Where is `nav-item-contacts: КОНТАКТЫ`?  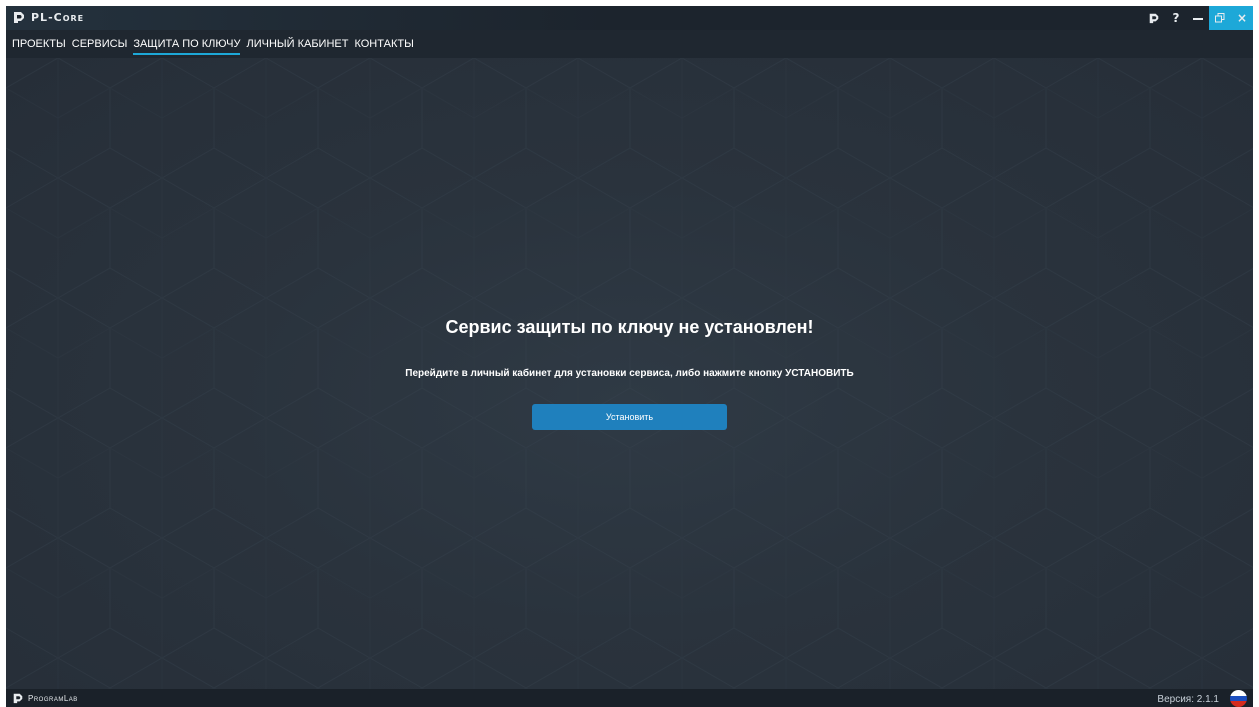
nav-item-contacts: КОНТАКТЫ is located at coordinates (383, 46).